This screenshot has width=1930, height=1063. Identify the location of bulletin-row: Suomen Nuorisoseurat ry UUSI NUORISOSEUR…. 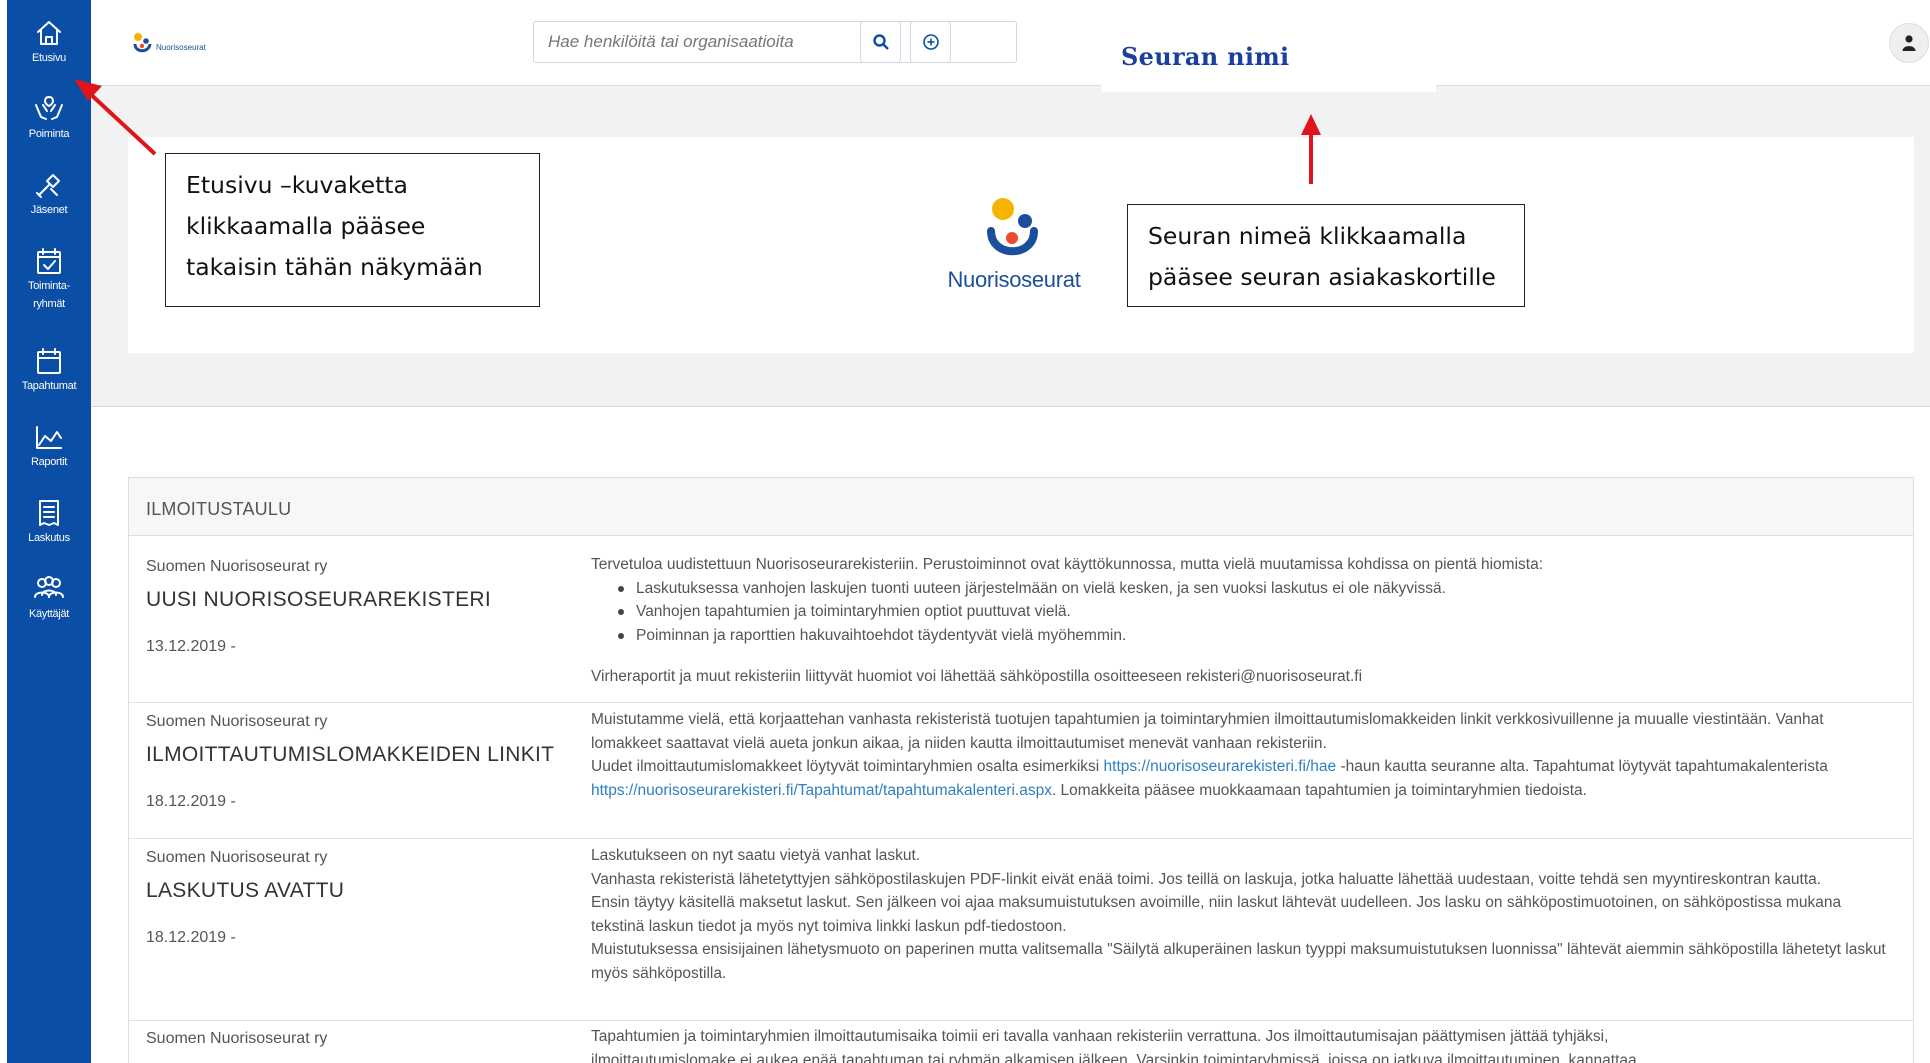
(1021, 619).